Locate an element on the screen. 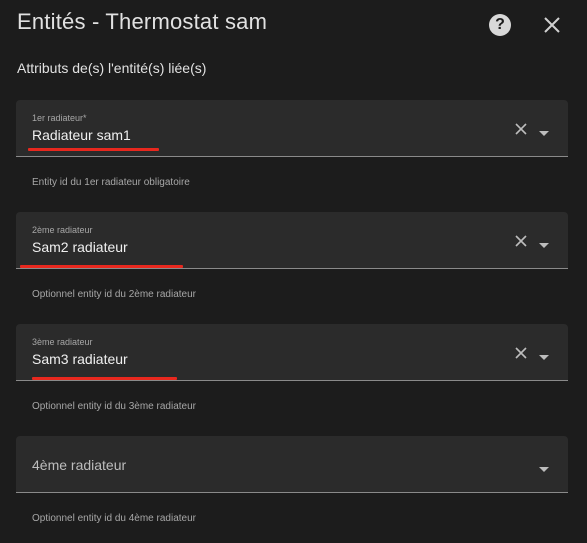  field-value: Sam3 radiateur is located at coordinates (80, 359).